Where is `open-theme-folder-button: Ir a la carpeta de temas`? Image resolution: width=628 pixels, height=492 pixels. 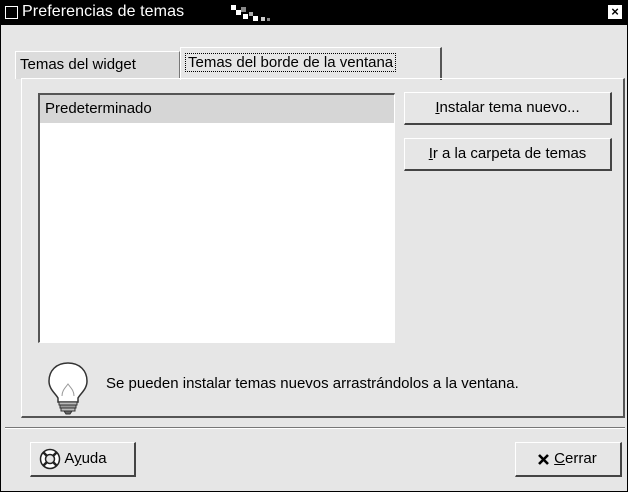 open-theme-folder-button: Ir a la carpeta de temas is located at coordinates (508, 154).